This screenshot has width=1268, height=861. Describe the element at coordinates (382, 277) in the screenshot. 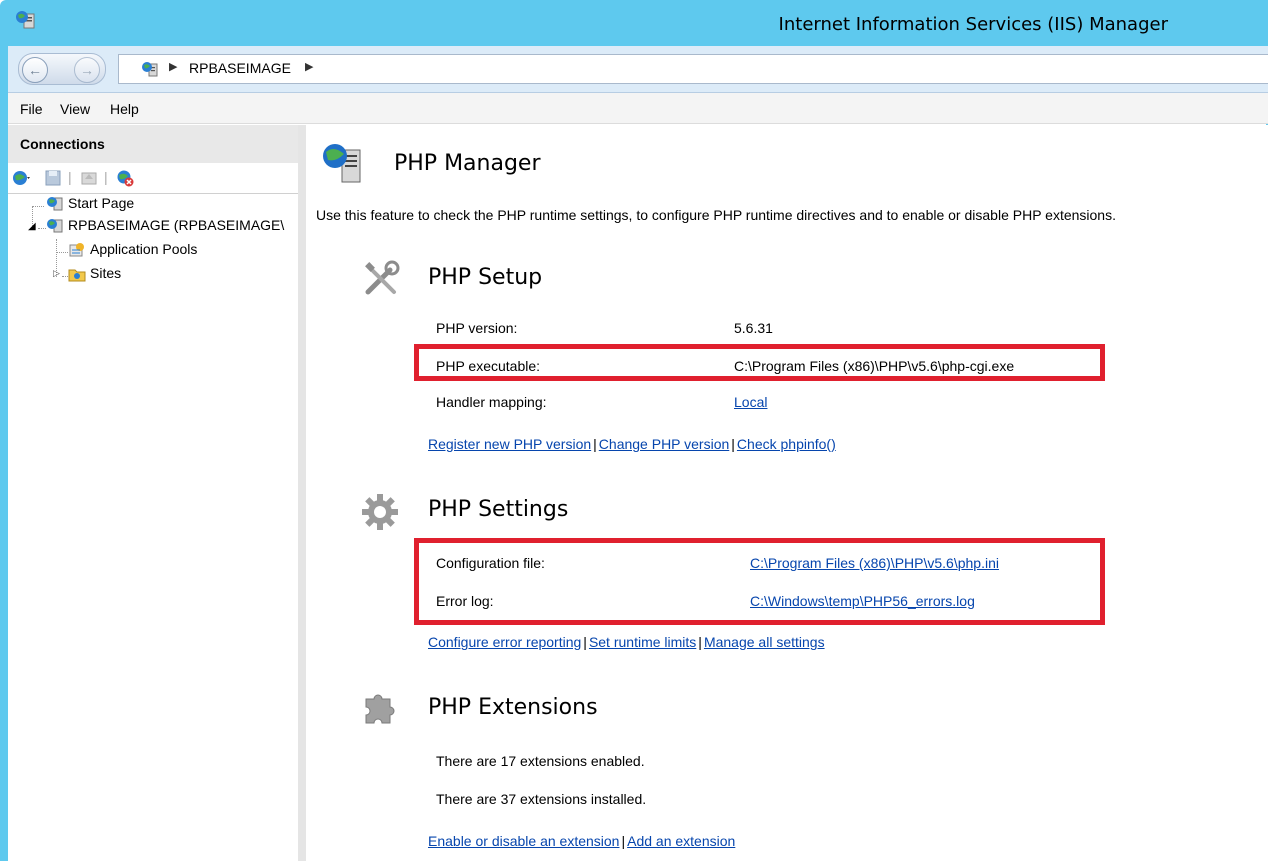

I see `tools-icon` at that location.